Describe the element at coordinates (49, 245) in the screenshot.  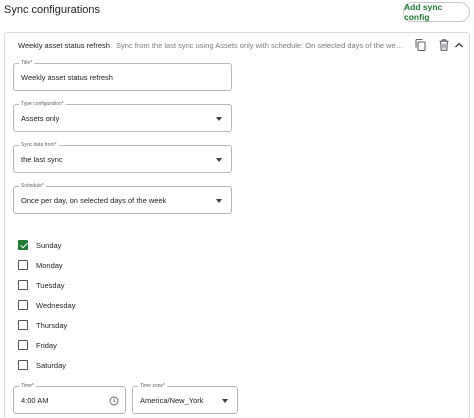
I see `day-label: Sunday` at that location.